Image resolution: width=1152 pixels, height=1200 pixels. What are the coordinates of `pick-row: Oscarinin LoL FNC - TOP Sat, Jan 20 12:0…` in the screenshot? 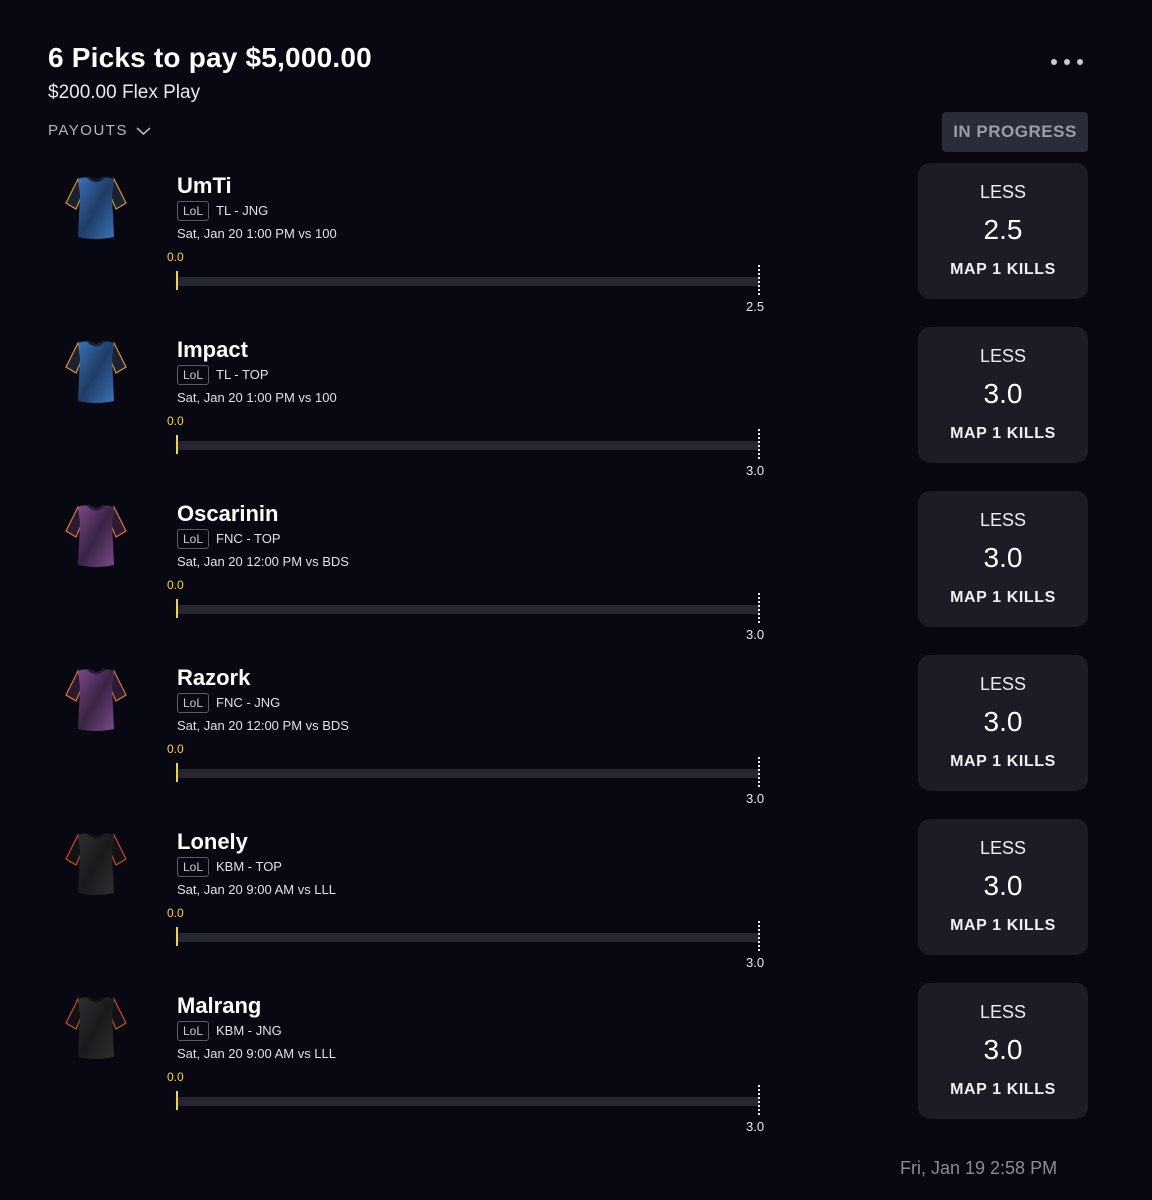 It's located at (576, 578).